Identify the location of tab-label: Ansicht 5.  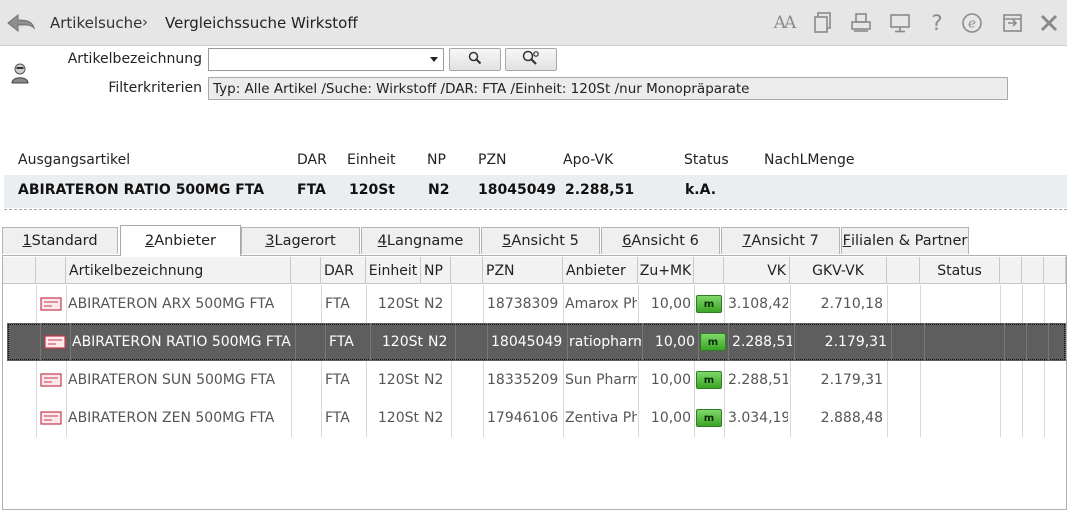
(545, 241).